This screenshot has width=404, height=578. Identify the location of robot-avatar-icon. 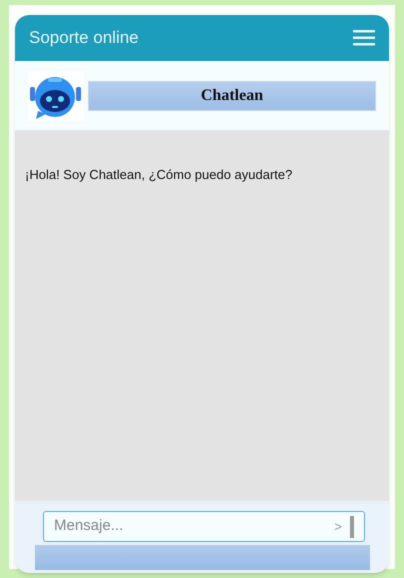
(56, 95).